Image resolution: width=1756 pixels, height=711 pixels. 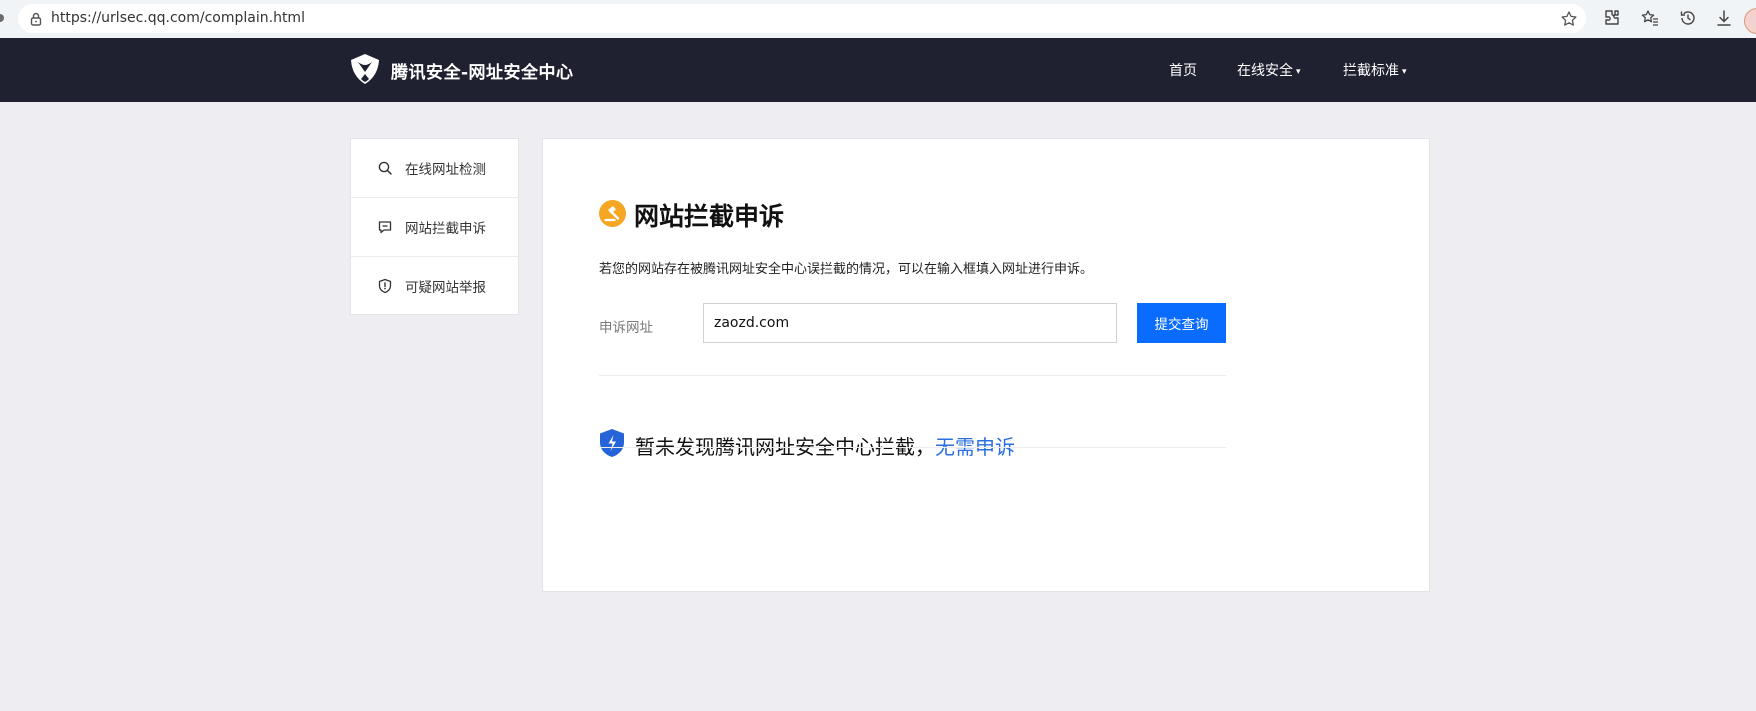 I want to click on sidebar-item-label: 网站拦截申诉, so click(x=445, y=229).